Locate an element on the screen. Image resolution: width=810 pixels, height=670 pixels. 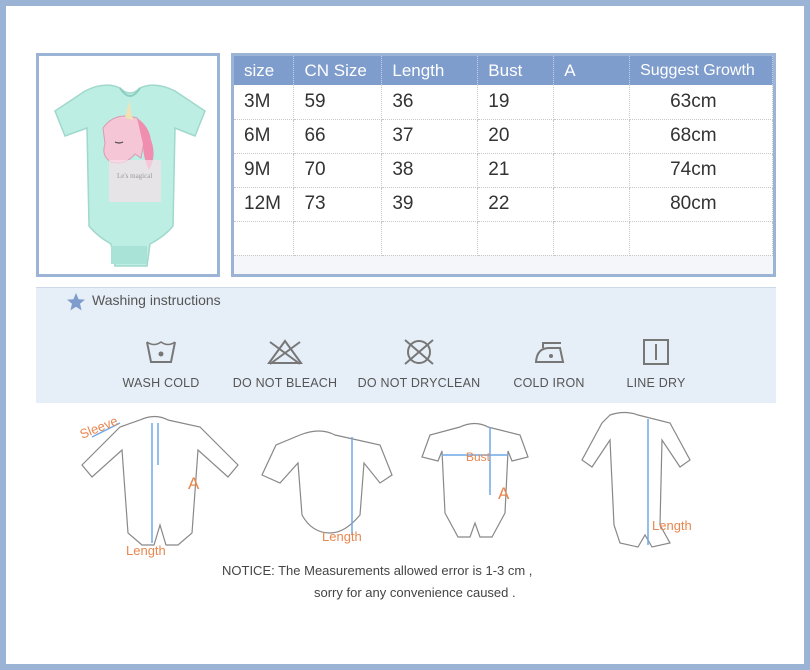
table-cell: 22 is located at coordinates (516, 204).